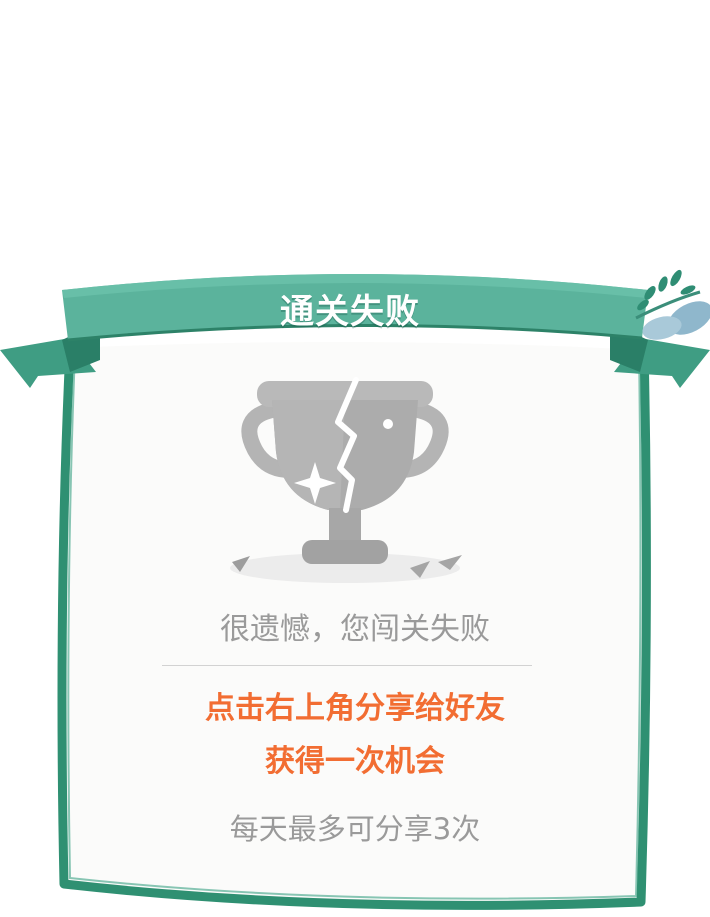 This screenshot has width=710, height=917. I want to click on fail-message: 很遗憾，您闯关失败, so click(355, 629).